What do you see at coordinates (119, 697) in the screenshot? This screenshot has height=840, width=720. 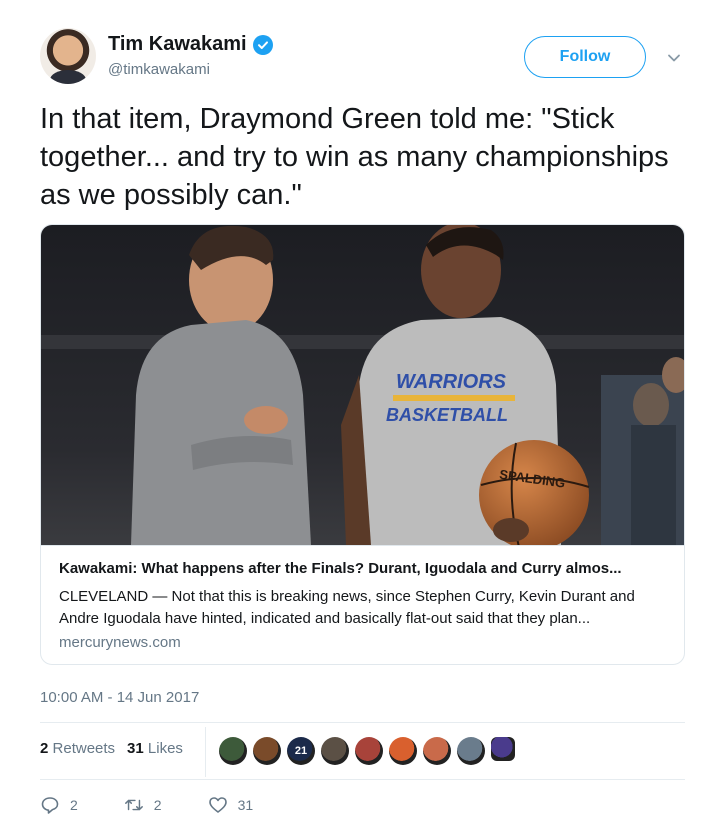 I see `tweet-timestamp: 10:00 AM - 14 Jun 2017` at bounding box center [119, 697].